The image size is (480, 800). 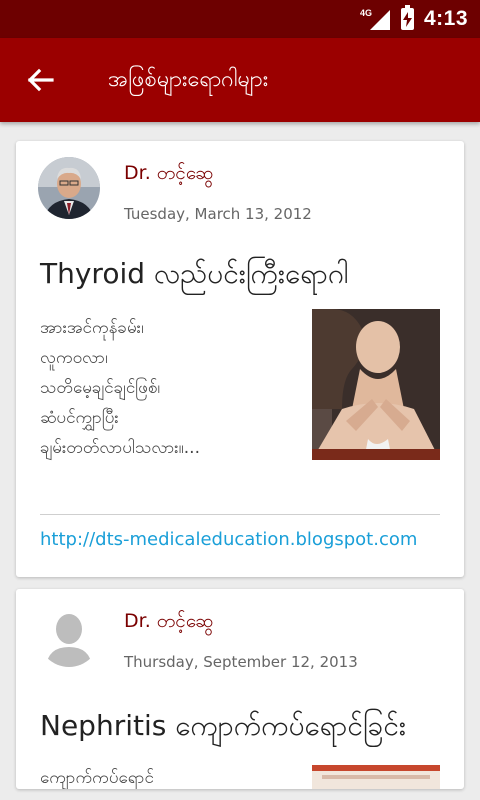 I want to click on author-avatar, so click(x=69, y=188).